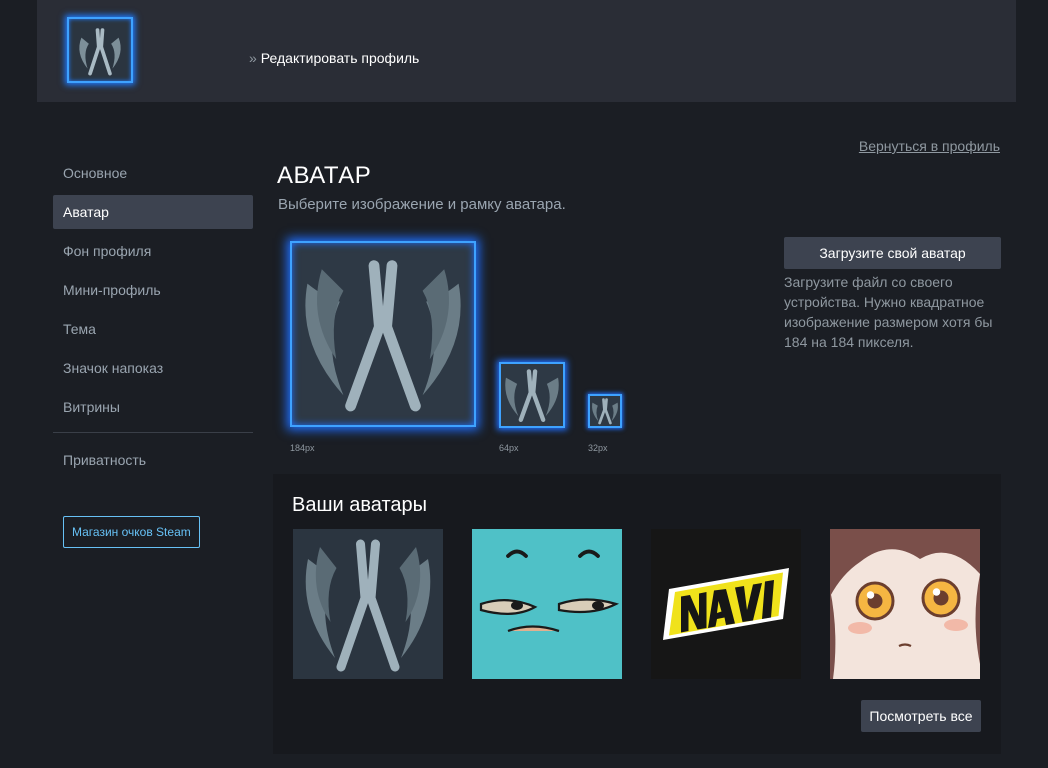 This screenshot has height=768, width=1048. What do you see at coordinates (153, 212) in the screenshot?
I see `sidebar-item-avatar: Аватар` at bounding box center [153, 212].